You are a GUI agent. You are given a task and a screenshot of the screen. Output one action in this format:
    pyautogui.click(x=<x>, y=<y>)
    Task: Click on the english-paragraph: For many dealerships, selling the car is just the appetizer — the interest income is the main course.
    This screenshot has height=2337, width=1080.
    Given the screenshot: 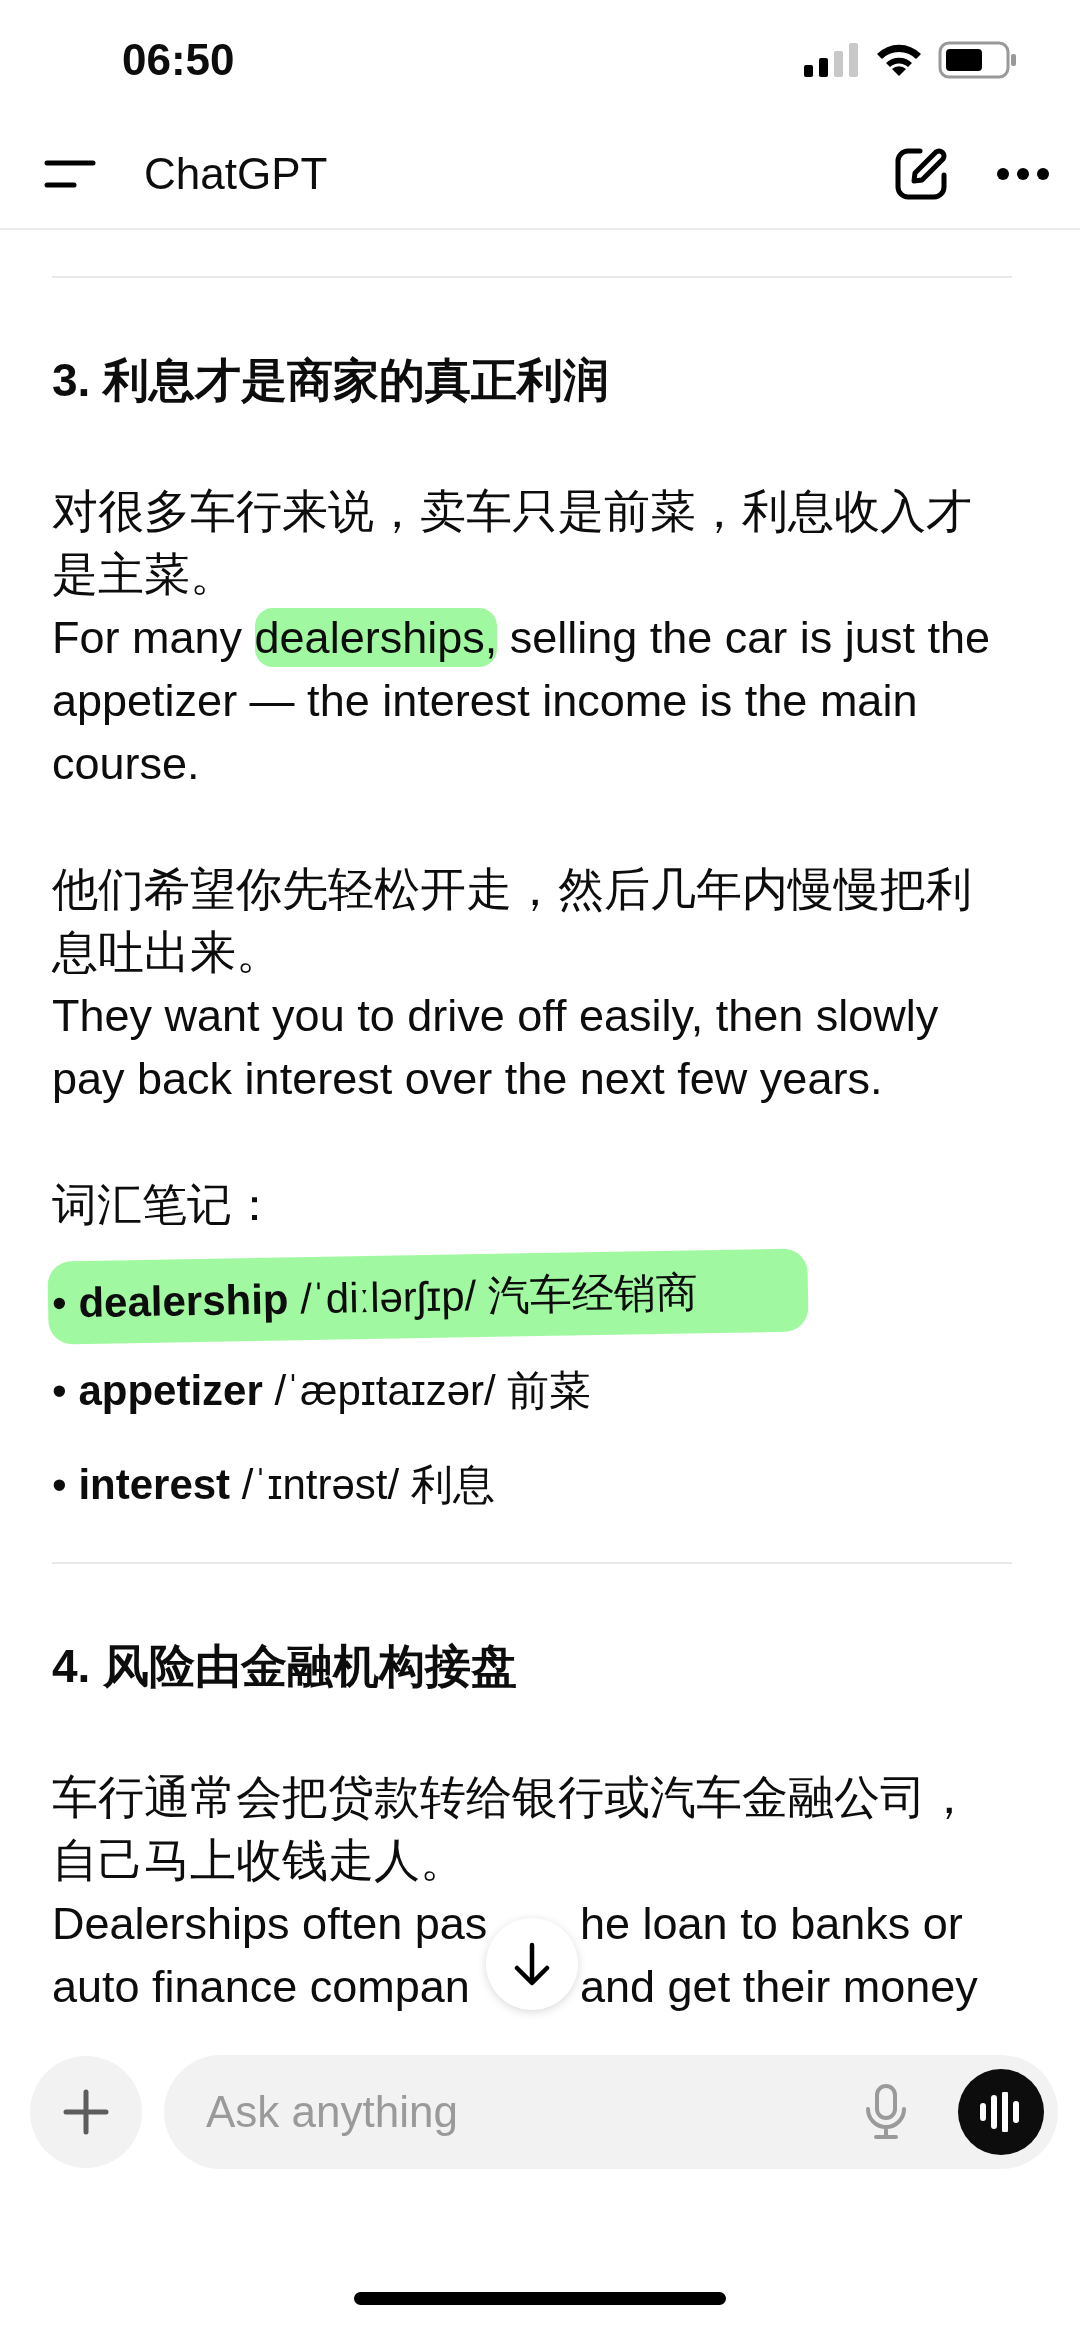 What is the action you would take?
    pyautogui.click(x=532, y=700)
    